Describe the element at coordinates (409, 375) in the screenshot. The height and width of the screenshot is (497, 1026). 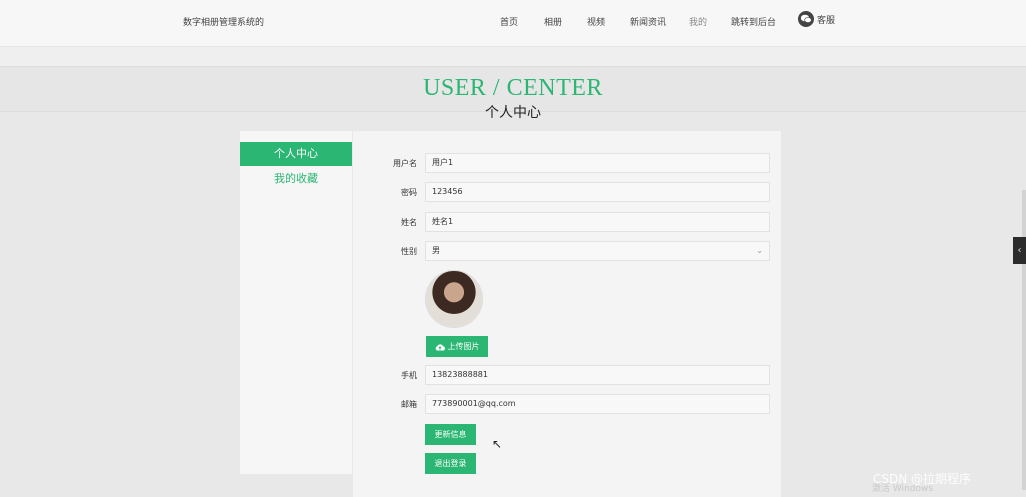
I see `phone-label: 手机` at that location.